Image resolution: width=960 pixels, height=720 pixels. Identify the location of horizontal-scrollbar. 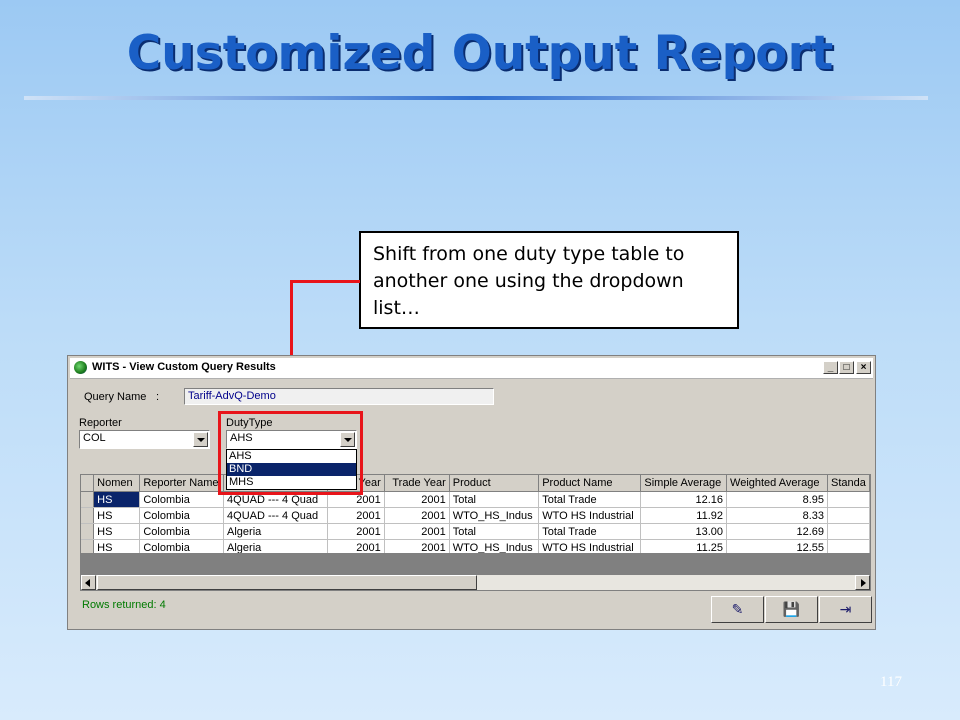
(475, 582).